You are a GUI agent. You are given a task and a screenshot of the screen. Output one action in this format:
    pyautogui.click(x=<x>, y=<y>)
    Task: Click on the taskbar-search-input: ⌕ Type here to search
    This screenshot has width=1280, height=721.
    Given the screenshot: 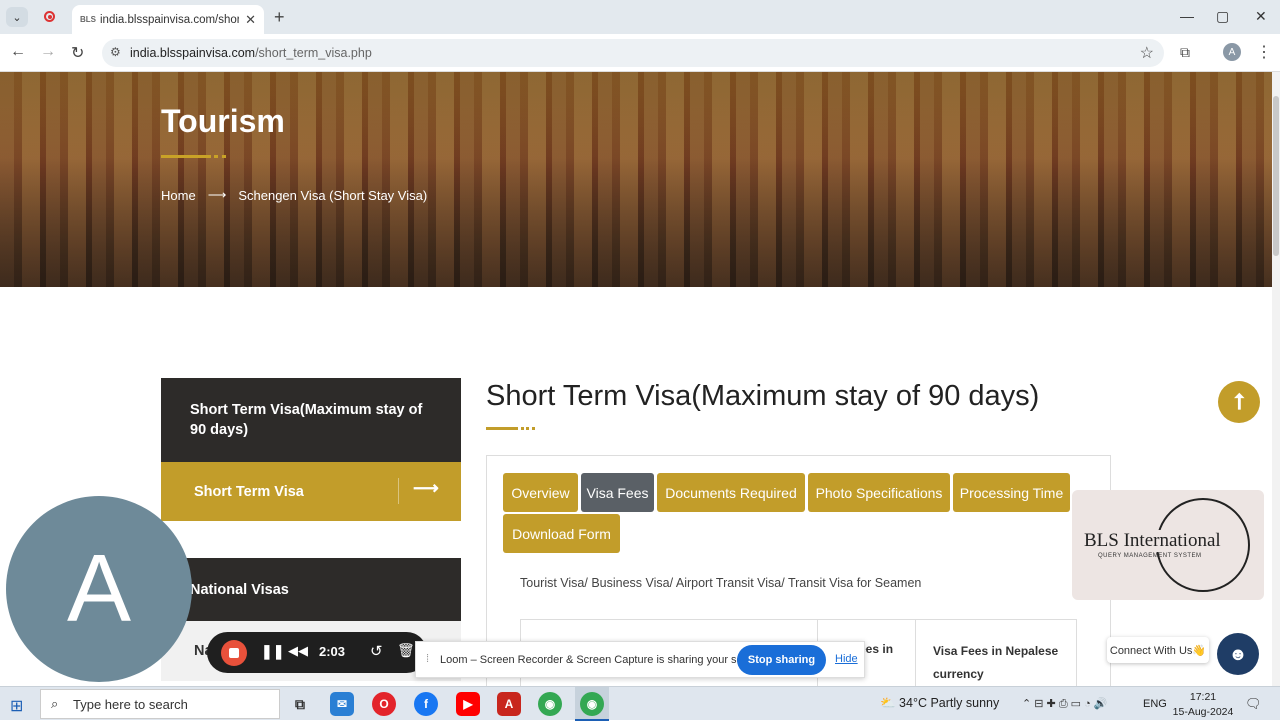 What is the action you would take?
    pyautogui.click(x=160, y=704)
    